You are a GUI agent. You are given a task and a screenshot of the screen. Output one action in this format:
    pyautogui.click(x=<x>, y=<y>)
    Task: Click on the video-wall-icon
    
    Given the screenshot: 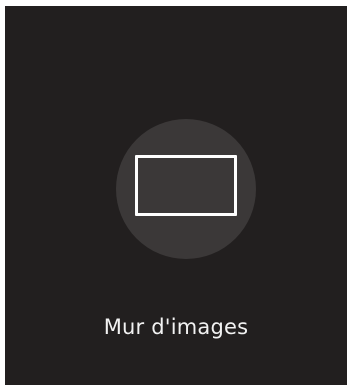 What is the action you would take?
    pyautogui.click(x=186, y=185)
    